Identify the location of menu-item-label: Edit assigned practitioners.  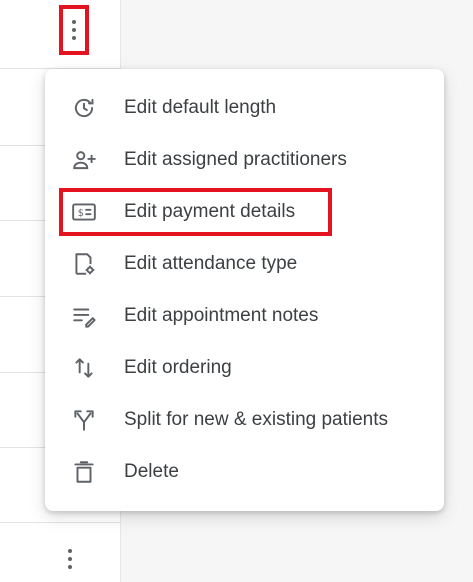
(235, 159).